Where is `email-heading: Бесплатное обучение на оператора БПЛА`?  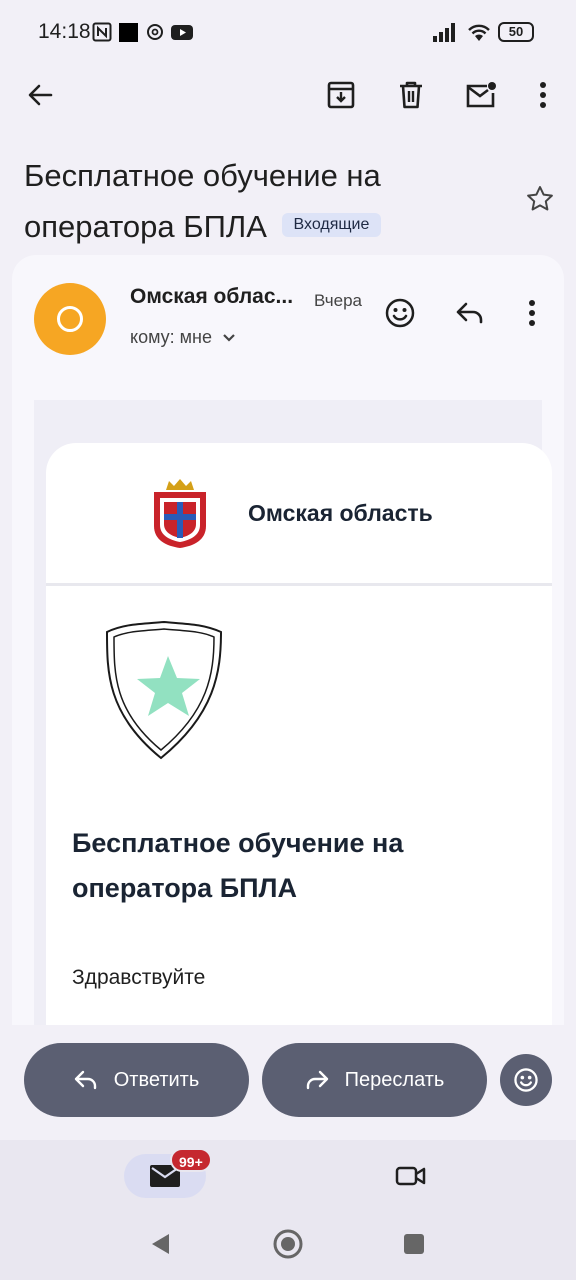 email-heading: Бесплатное обучение на оператора БПЛА is located at coordinates (238, 865).